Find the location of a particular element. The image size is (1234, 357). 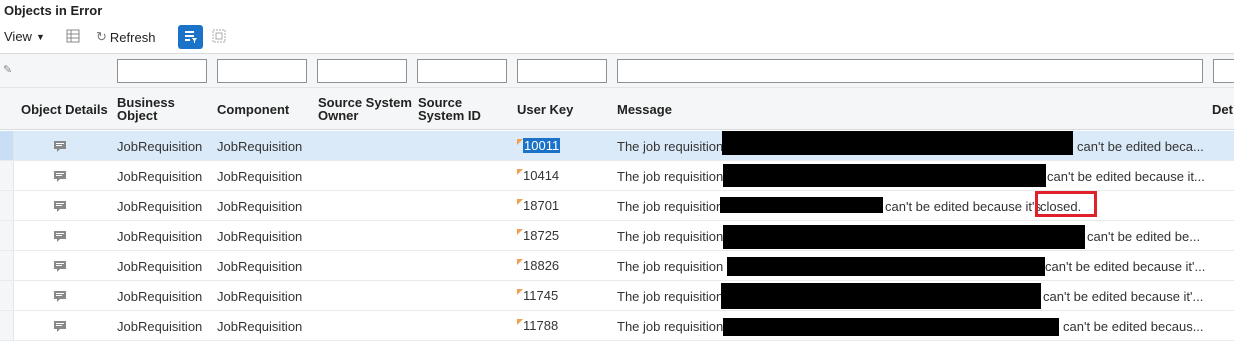

refresh-label: Refresh is located at coordinates (132, 37).